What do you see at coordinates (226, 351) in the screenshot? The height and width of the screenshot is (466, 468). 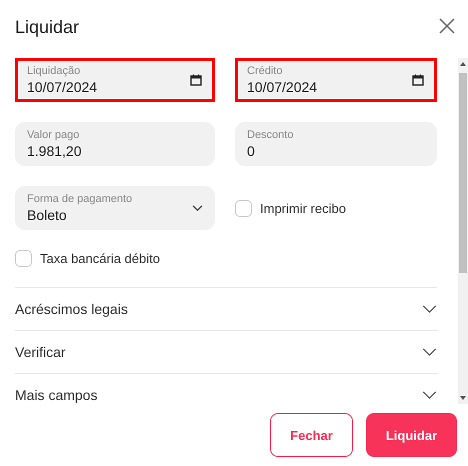 I see `accordion-header: Verificar` at bounding box center [226, 351].